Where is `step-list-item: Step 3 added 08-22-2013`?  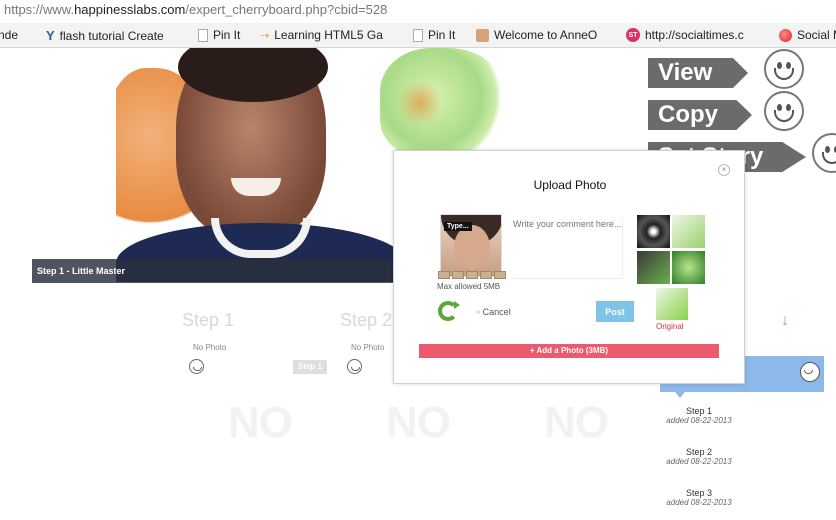 step-list-item: Step 3 added 08-22-2013 is located at coordinates (699, 497).